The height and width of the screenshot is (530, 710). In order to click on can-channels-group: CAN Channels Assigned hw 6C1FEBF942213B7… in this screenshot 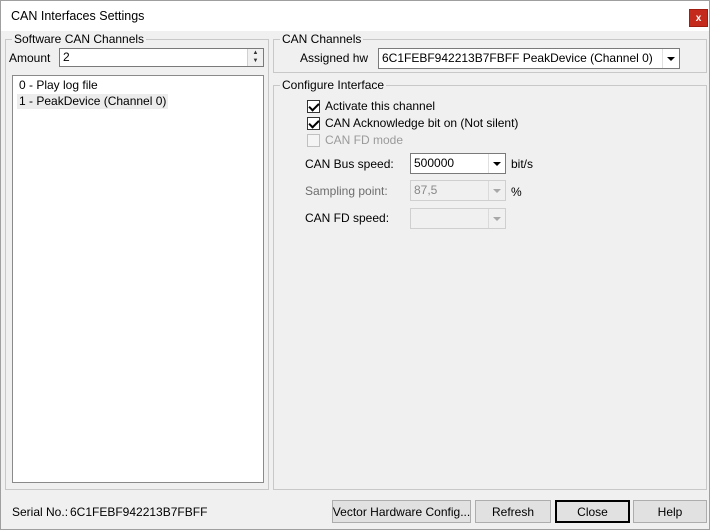, I will do `click(490, 52)`.